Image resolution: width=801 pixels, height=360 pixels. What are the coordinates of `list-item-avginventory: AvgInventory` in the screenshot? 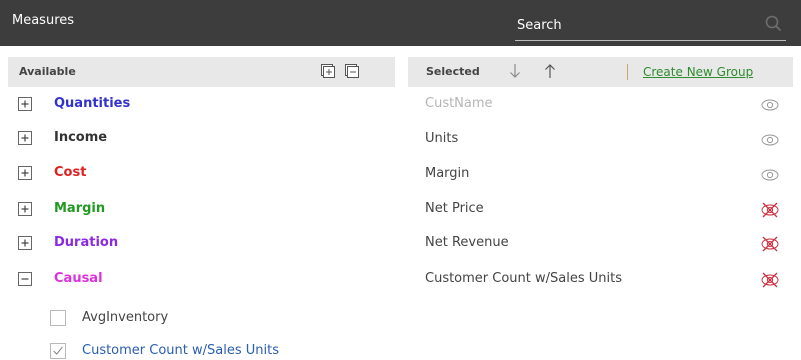 It's located at (201, 318).